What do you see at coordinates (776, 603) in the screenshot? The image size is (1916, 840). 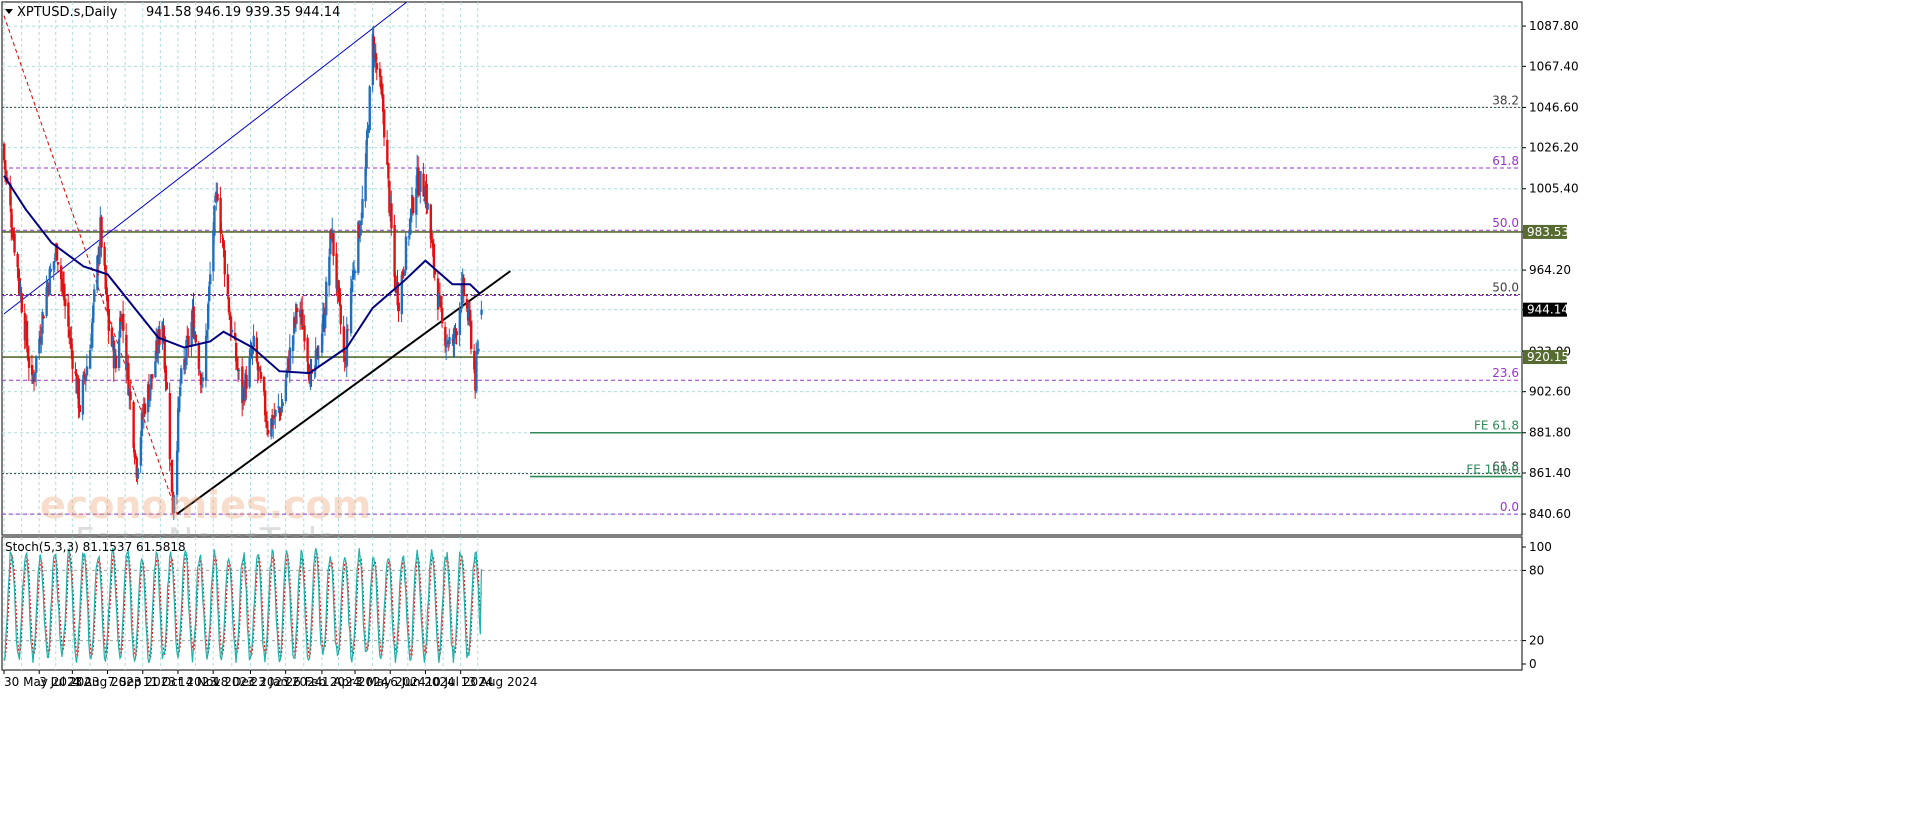 I see `stoch-panel: Stoch(5,3,3) 81.1537 61.5818 100 80 20 0` at bounding box center [776, 603].